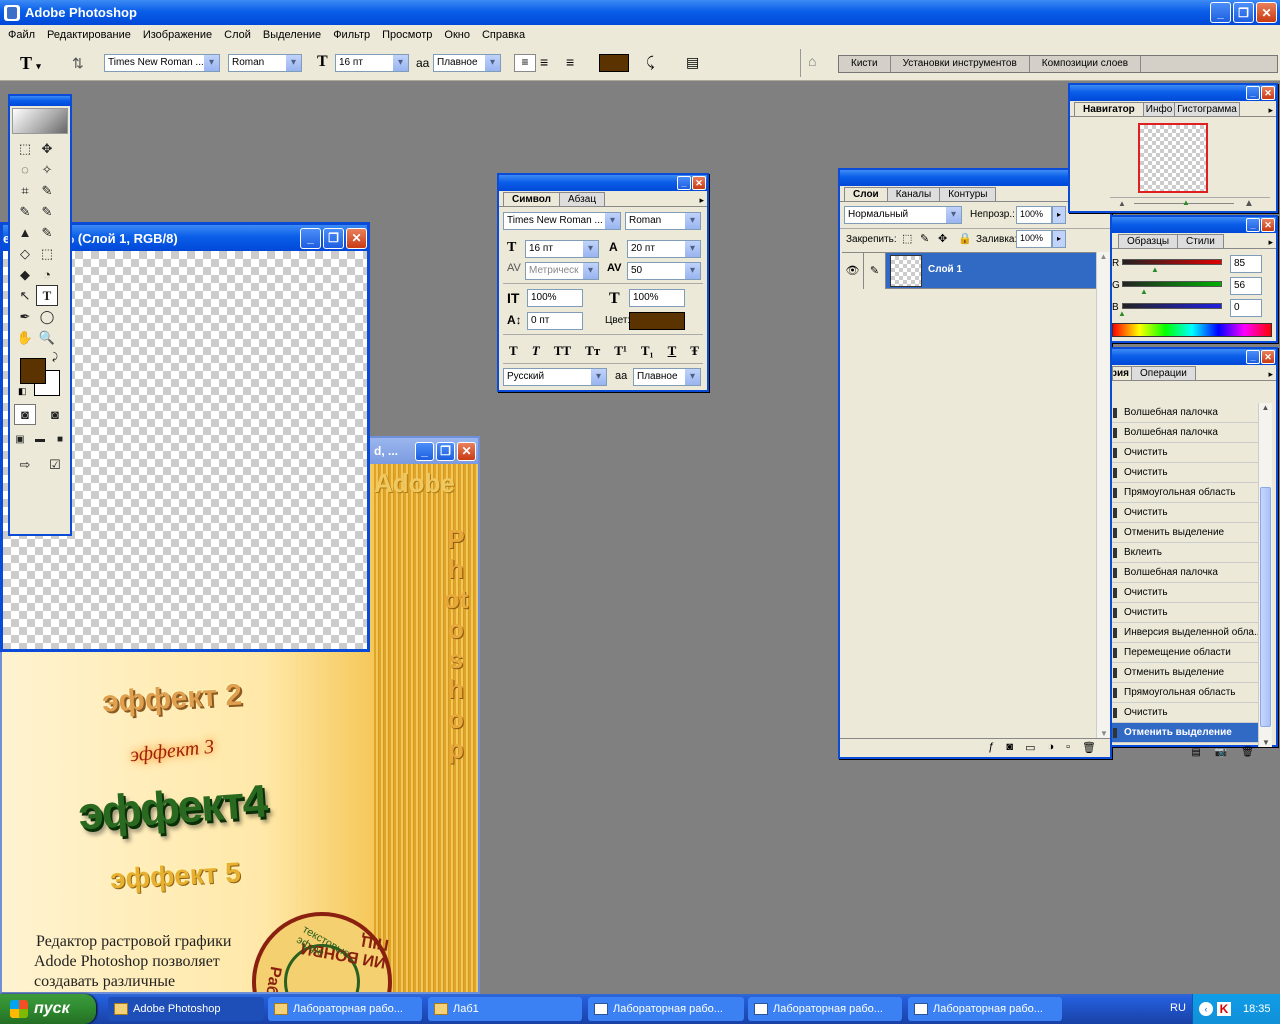 Image resolution: width=1280 pixels, height=1024 pixels. Describe the element at coordinates (1253, 357) in the screenshot. I see `history-minimize-button: _` at that location.